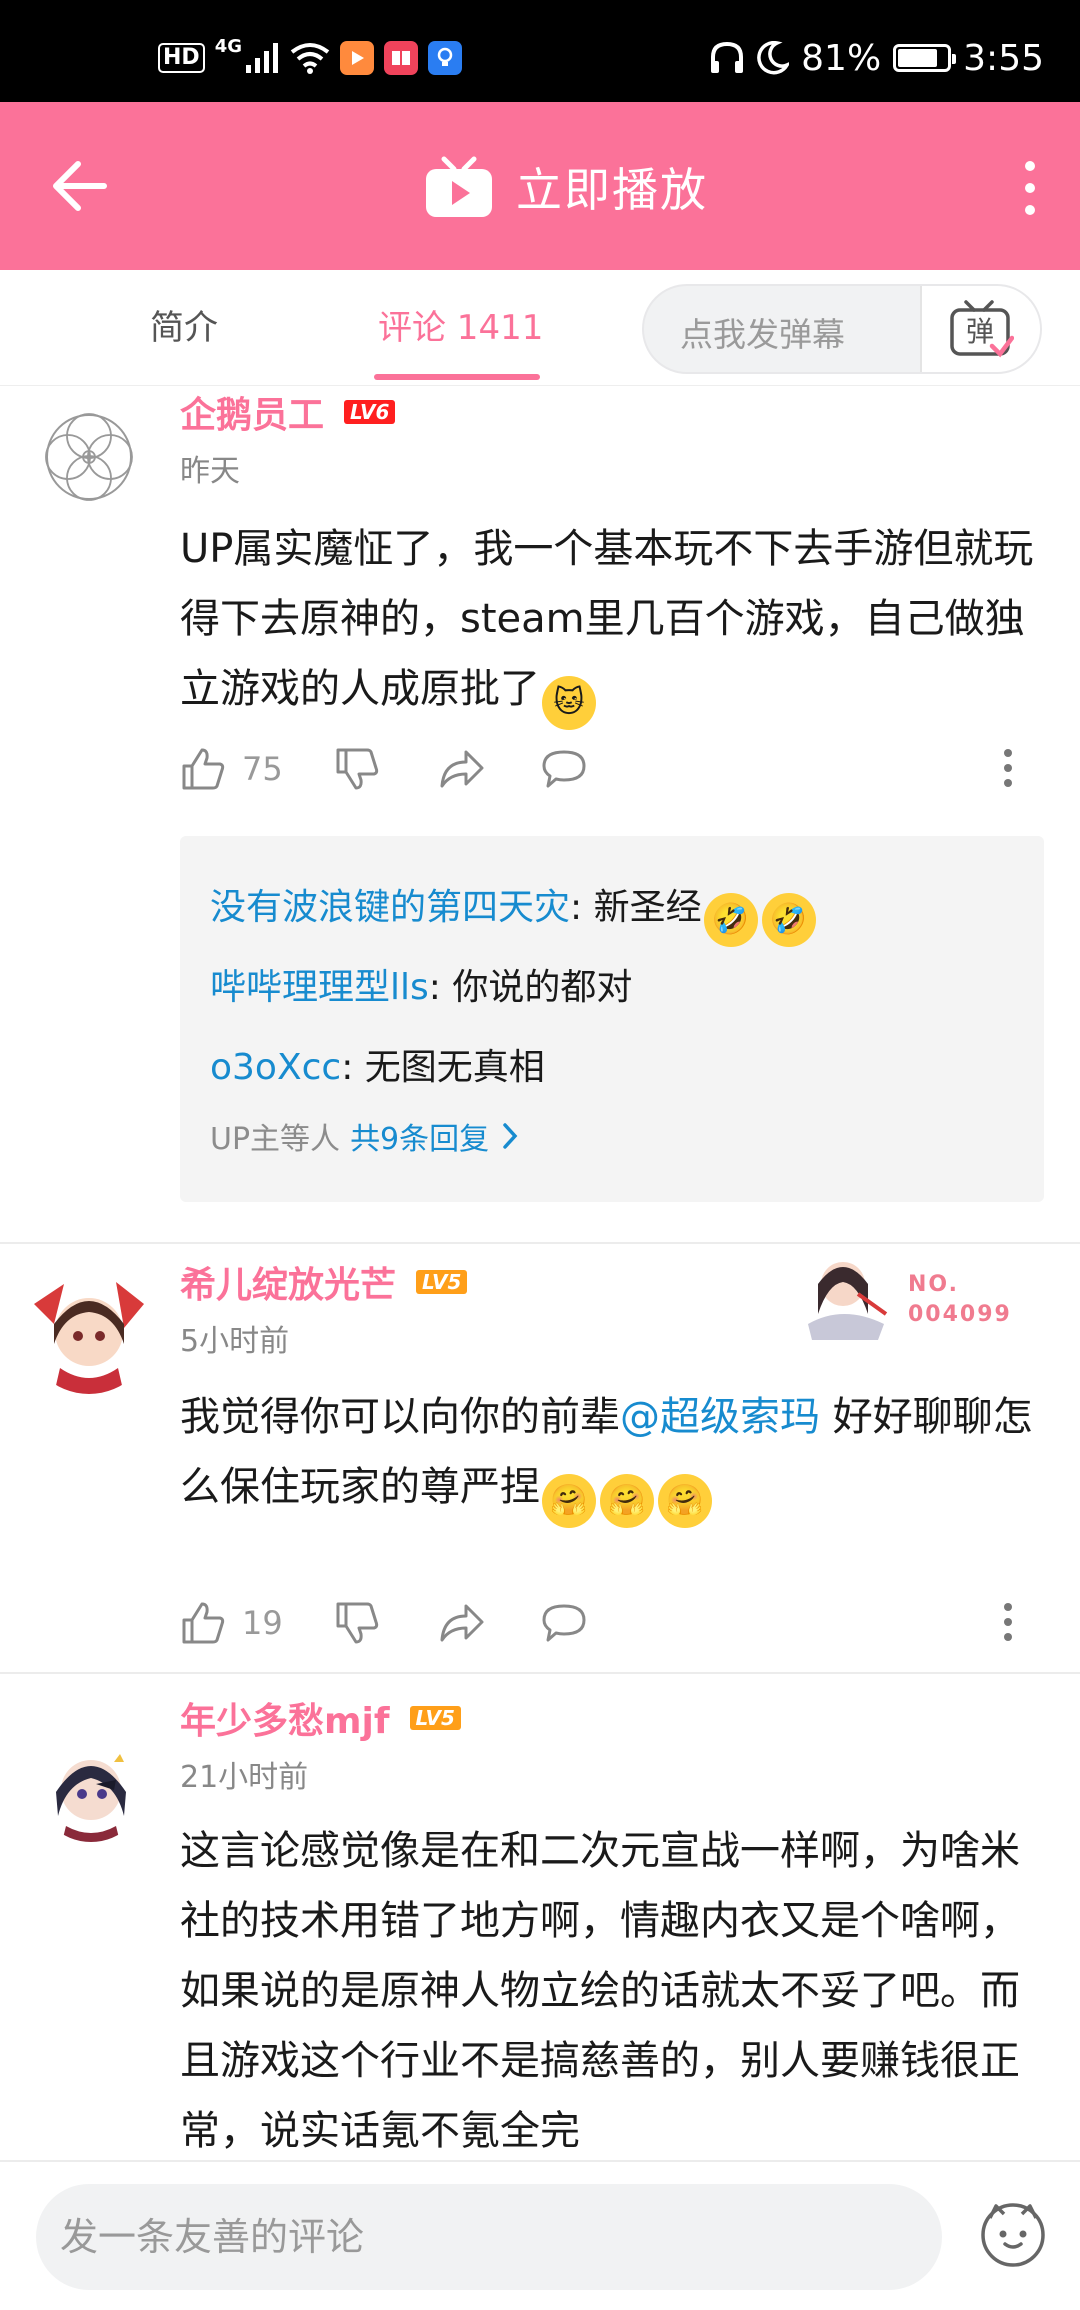 This screenshot has height=2310, width=1080. What do you see at coordinates (610, 772) in the screenshot?
I see `comment-actions: 75` at bounding box center [610, 772].